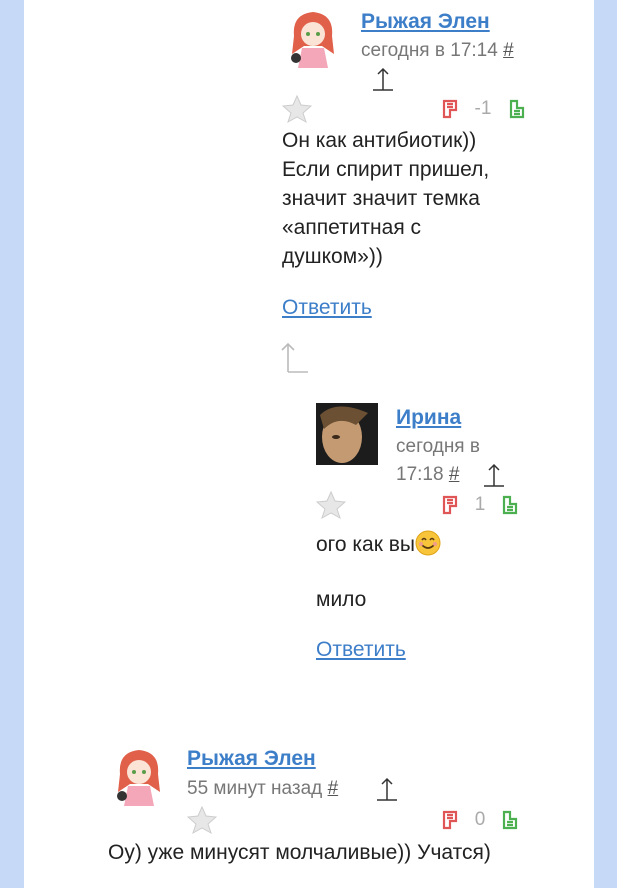 The image size is (617, 888). What do you see at coordinates (480, 504) in the screenshot?
I see `vote-score: 1` at bounding box center [480, 504].